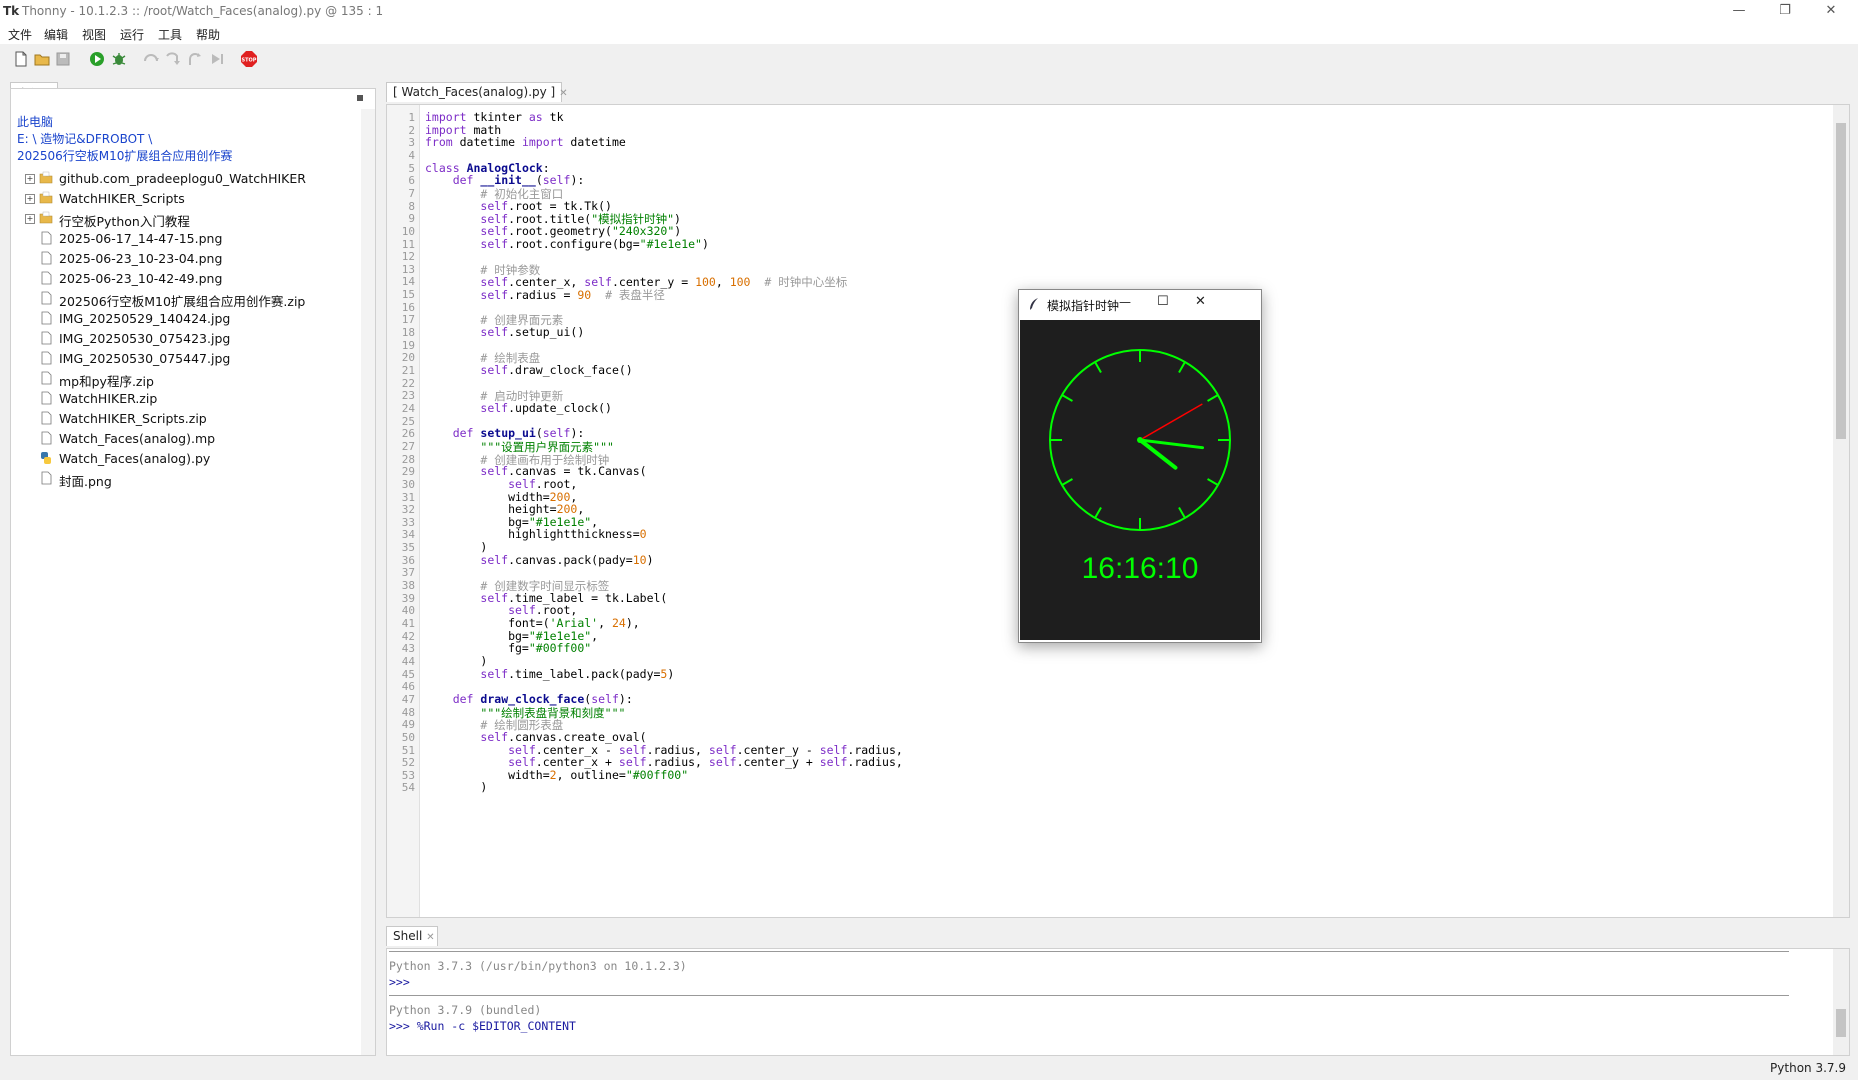 The width and height of the screenshot is (1858, 1080). I want to click on tree-item-label: 封面.png, so click(85, 481).